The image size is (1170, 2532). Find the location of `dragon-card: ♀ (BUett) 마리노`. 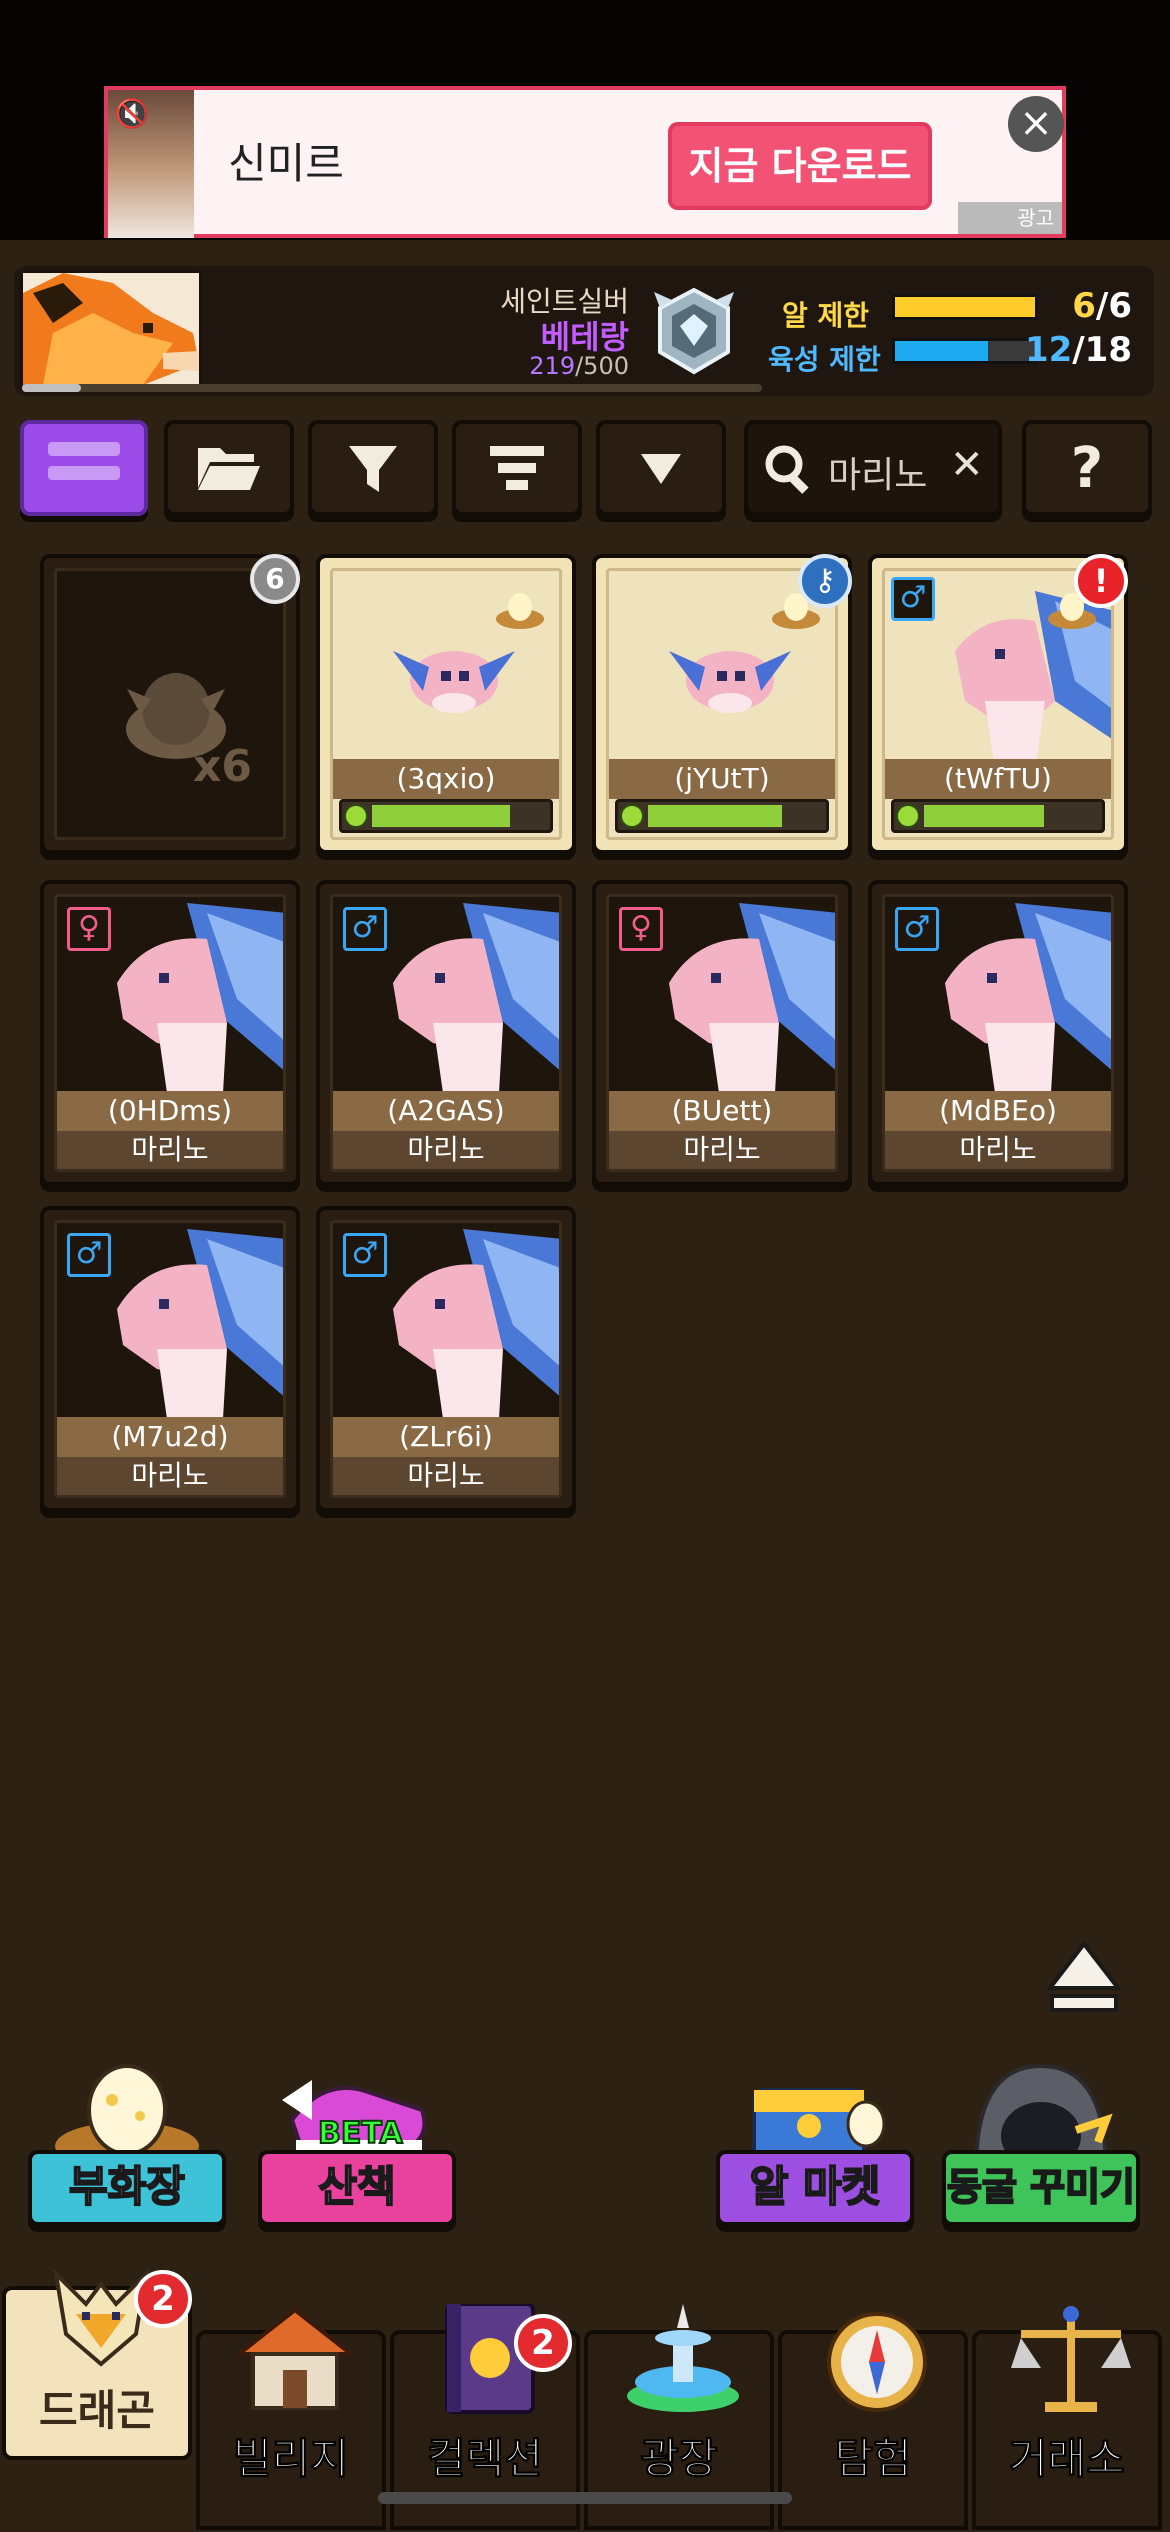

dragon-card: ♀ (BUett) 마리노 is located at coordinates (722, 1033).